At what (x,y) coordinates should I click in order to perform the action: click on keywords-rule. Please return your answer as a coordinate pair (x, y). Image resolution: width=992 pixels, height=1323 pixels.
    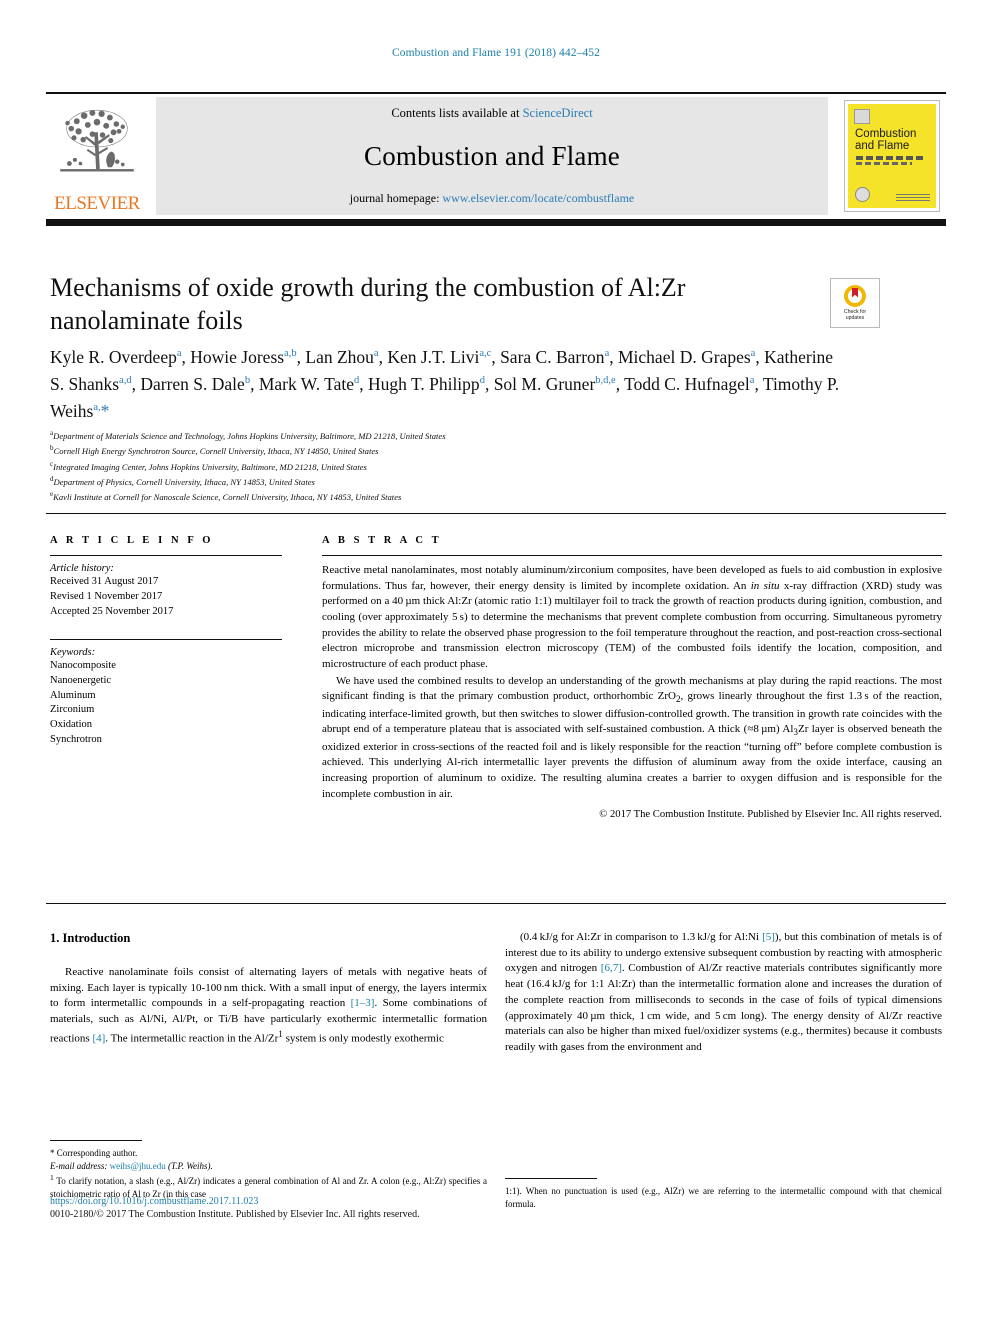
    Looking at the image, I should click on (166, 639).